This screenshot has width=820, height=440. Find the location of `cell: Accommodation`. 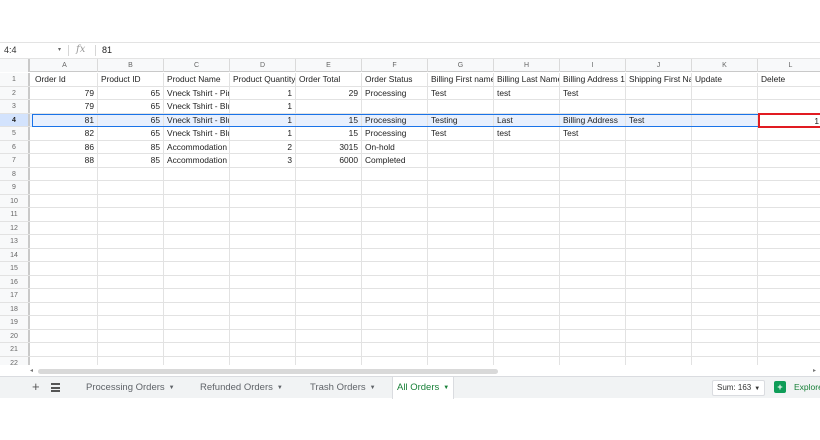

cell: Accommodation is located at coordinates (197, 160).